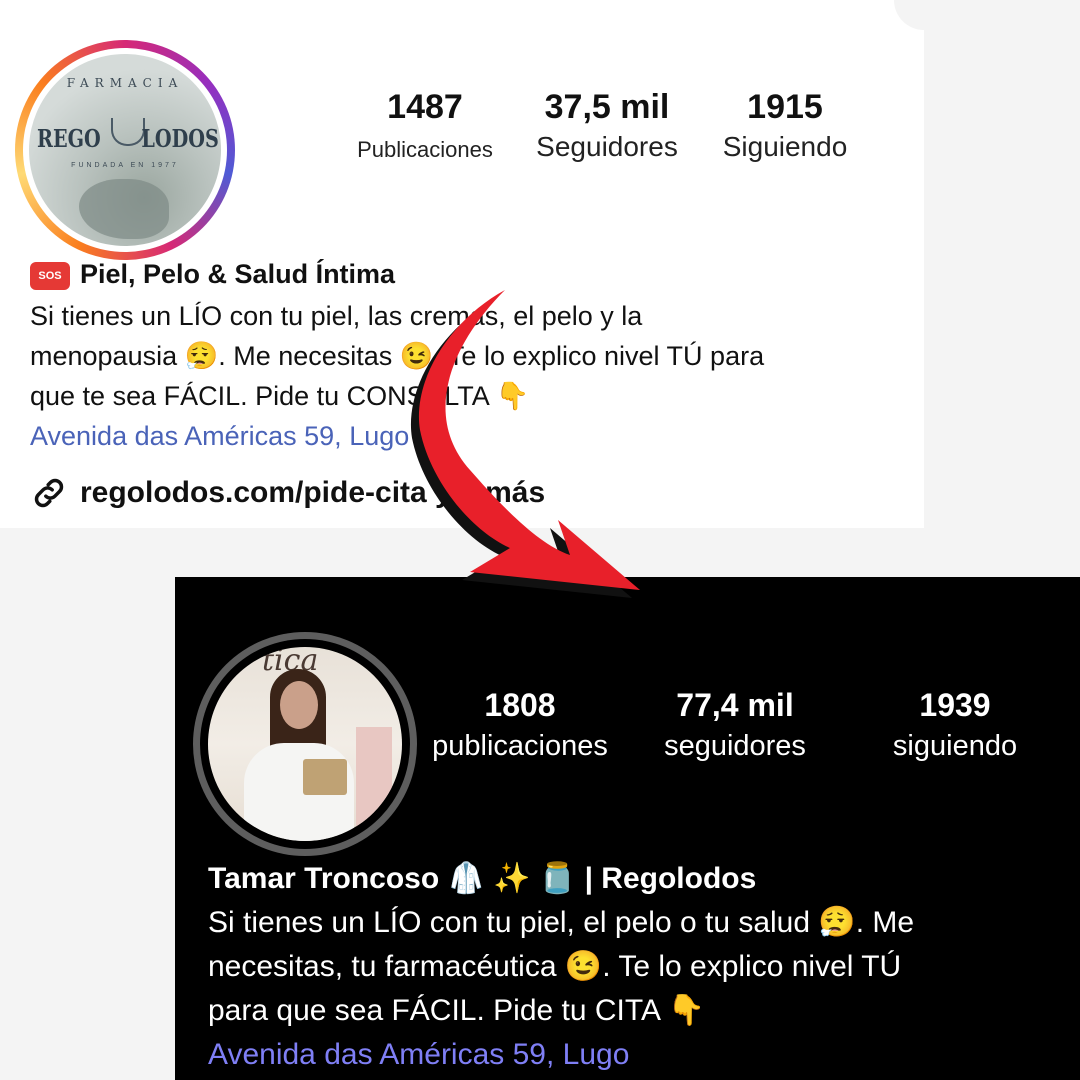 This screenshot has width=1080, height=1080. What do you see at coordinates (955, 746) in the screenshot?
I see `stat-following-label: siguiendo` at bounding box center [955, 746].